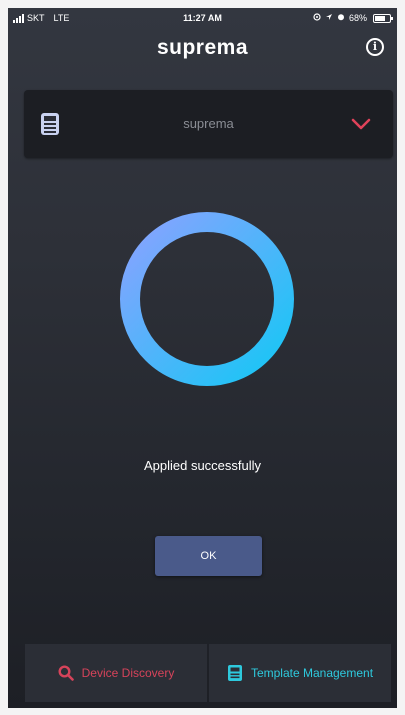 The image size is (405, 715). Describe the element at coordinates (202, 465) in the screenshot. I see `status-message: Applied successfully` at that location.